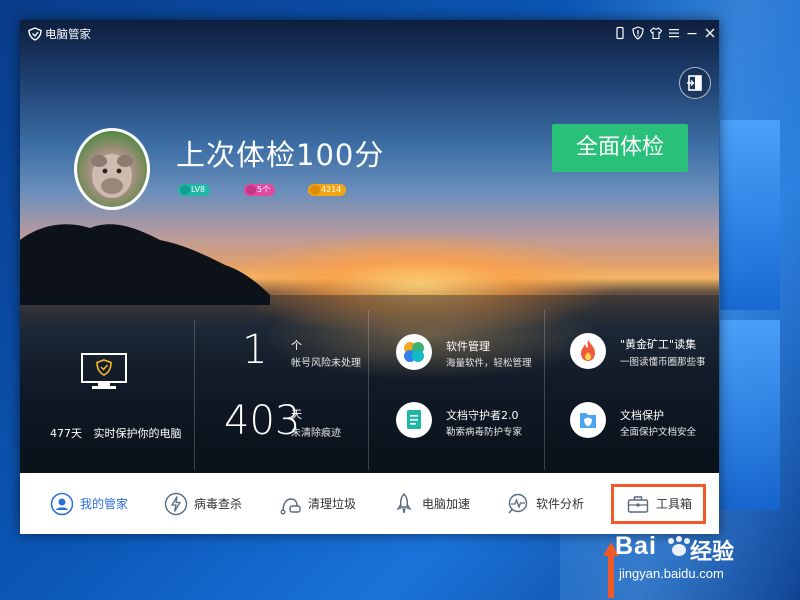 This screenshot has height=600, width=800. I want to click on nav-label: 我的管家, so click(104, 504).